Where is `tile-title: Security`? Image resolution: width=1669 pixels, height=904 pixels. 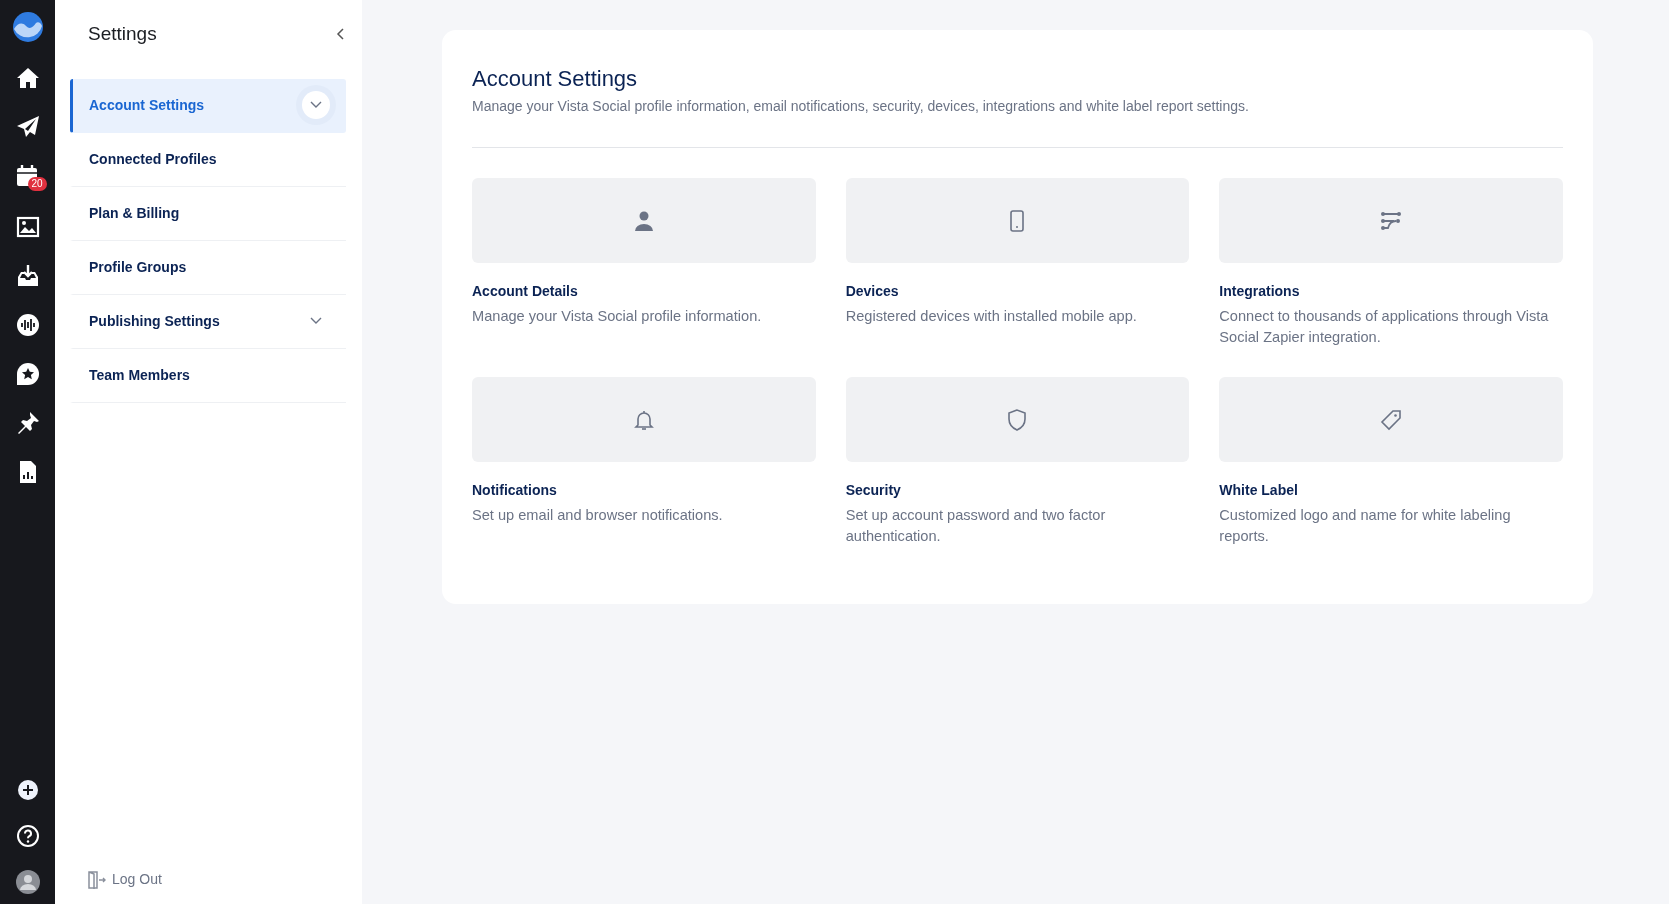 tile-title: Security is located at coordinates (1017, 491).